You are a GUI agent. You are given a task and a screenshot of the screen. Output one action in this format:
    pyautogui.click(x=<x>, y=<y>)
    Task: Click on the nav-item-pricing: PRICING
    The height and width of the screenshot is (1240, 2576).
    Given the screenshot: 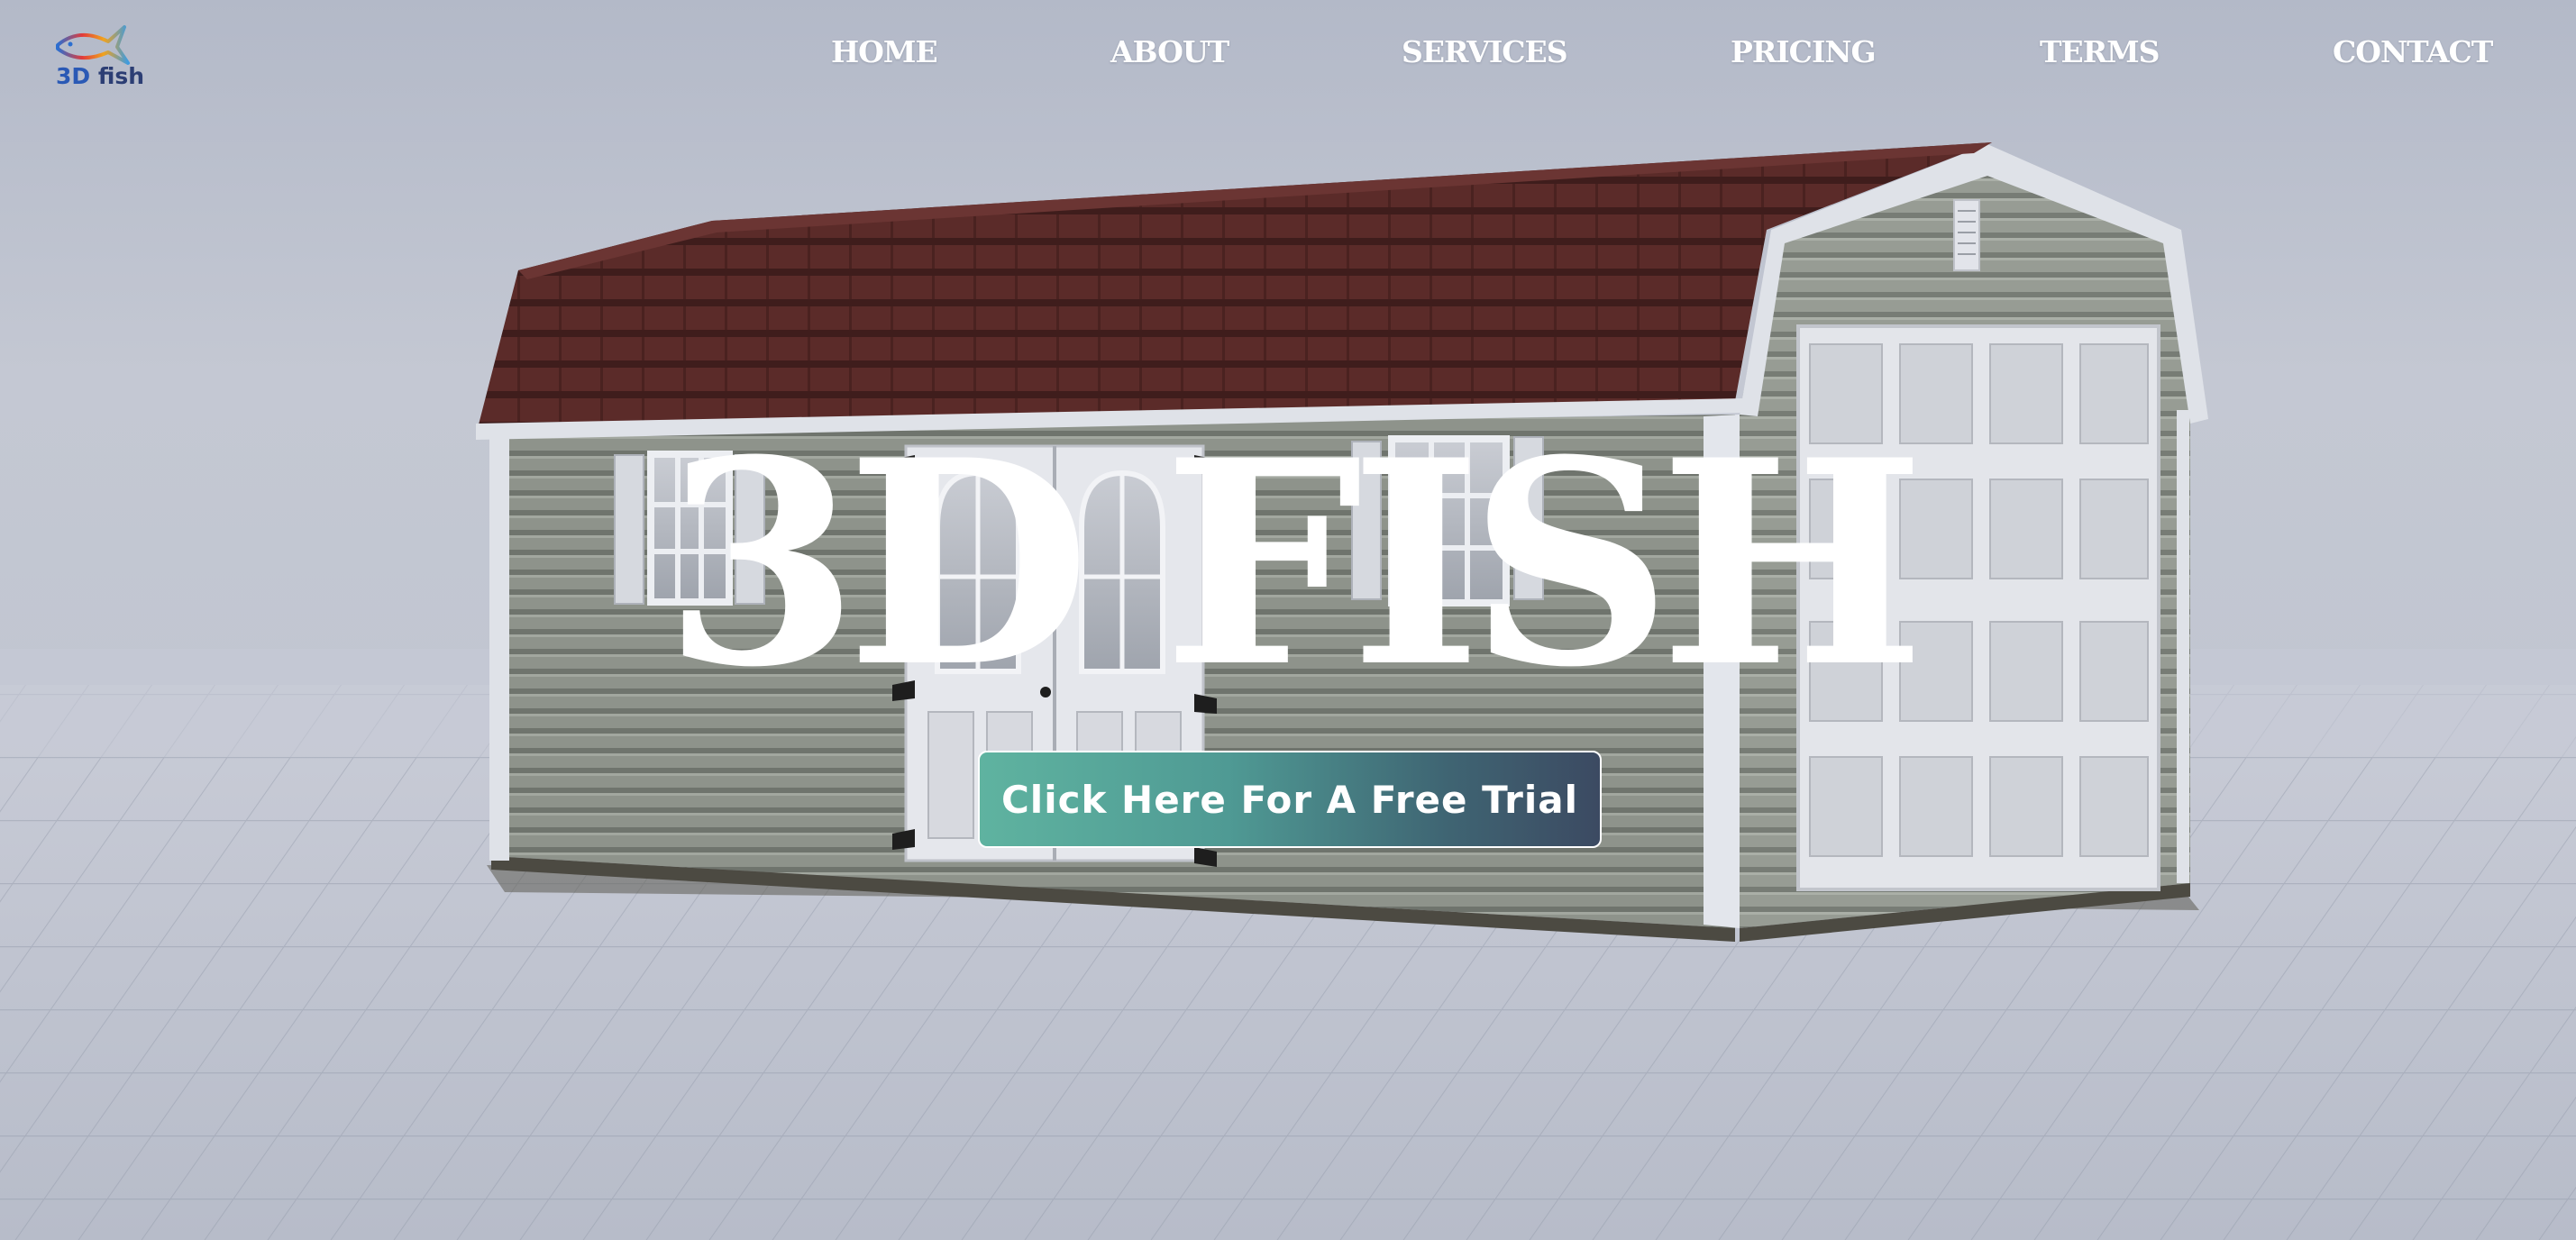 What is the action you would take?
    pyautogui.click(x=1804, y=51)
    